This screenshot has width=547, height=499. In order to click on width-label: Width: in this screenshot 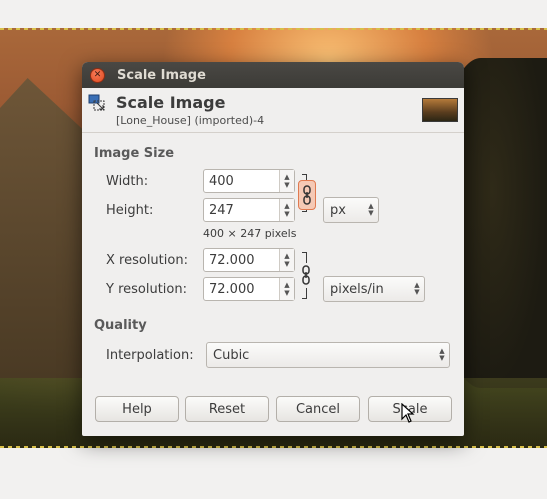, I will do `click(127, 181)`.